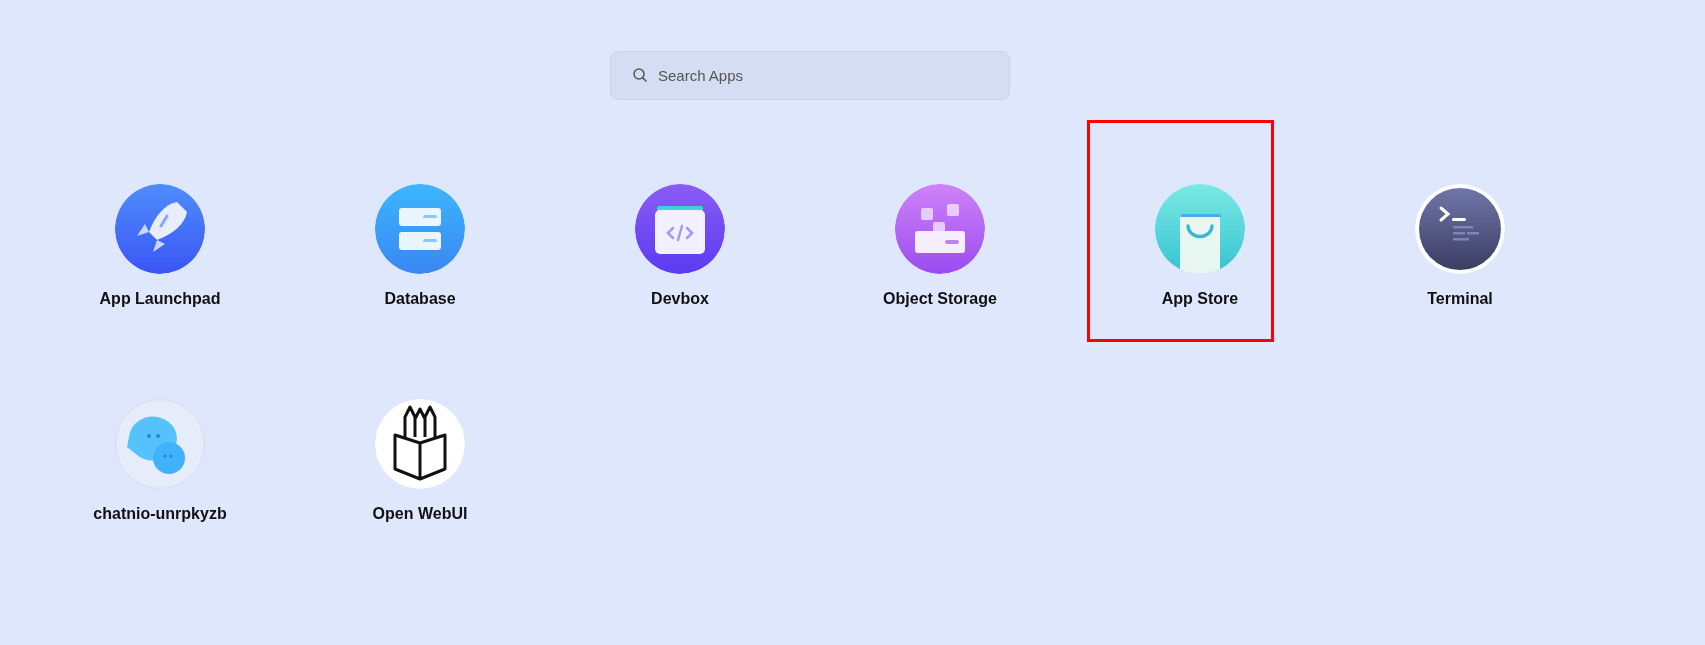  Describe the element at coordinates (160, 444) in the screenshot. I see `chat-bubbles-icon` at that location.